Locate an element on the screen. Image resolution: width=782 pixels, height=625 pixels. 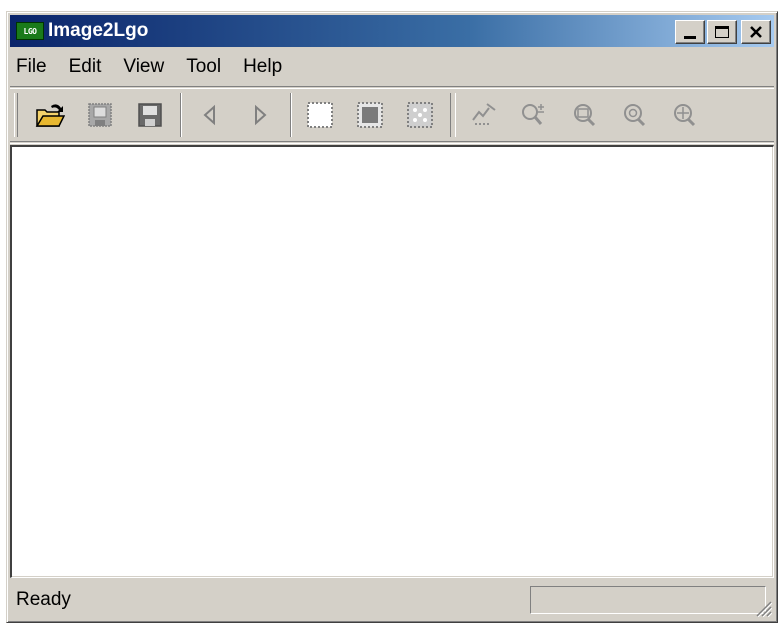
save-icon is located at coordinates (150, 115).